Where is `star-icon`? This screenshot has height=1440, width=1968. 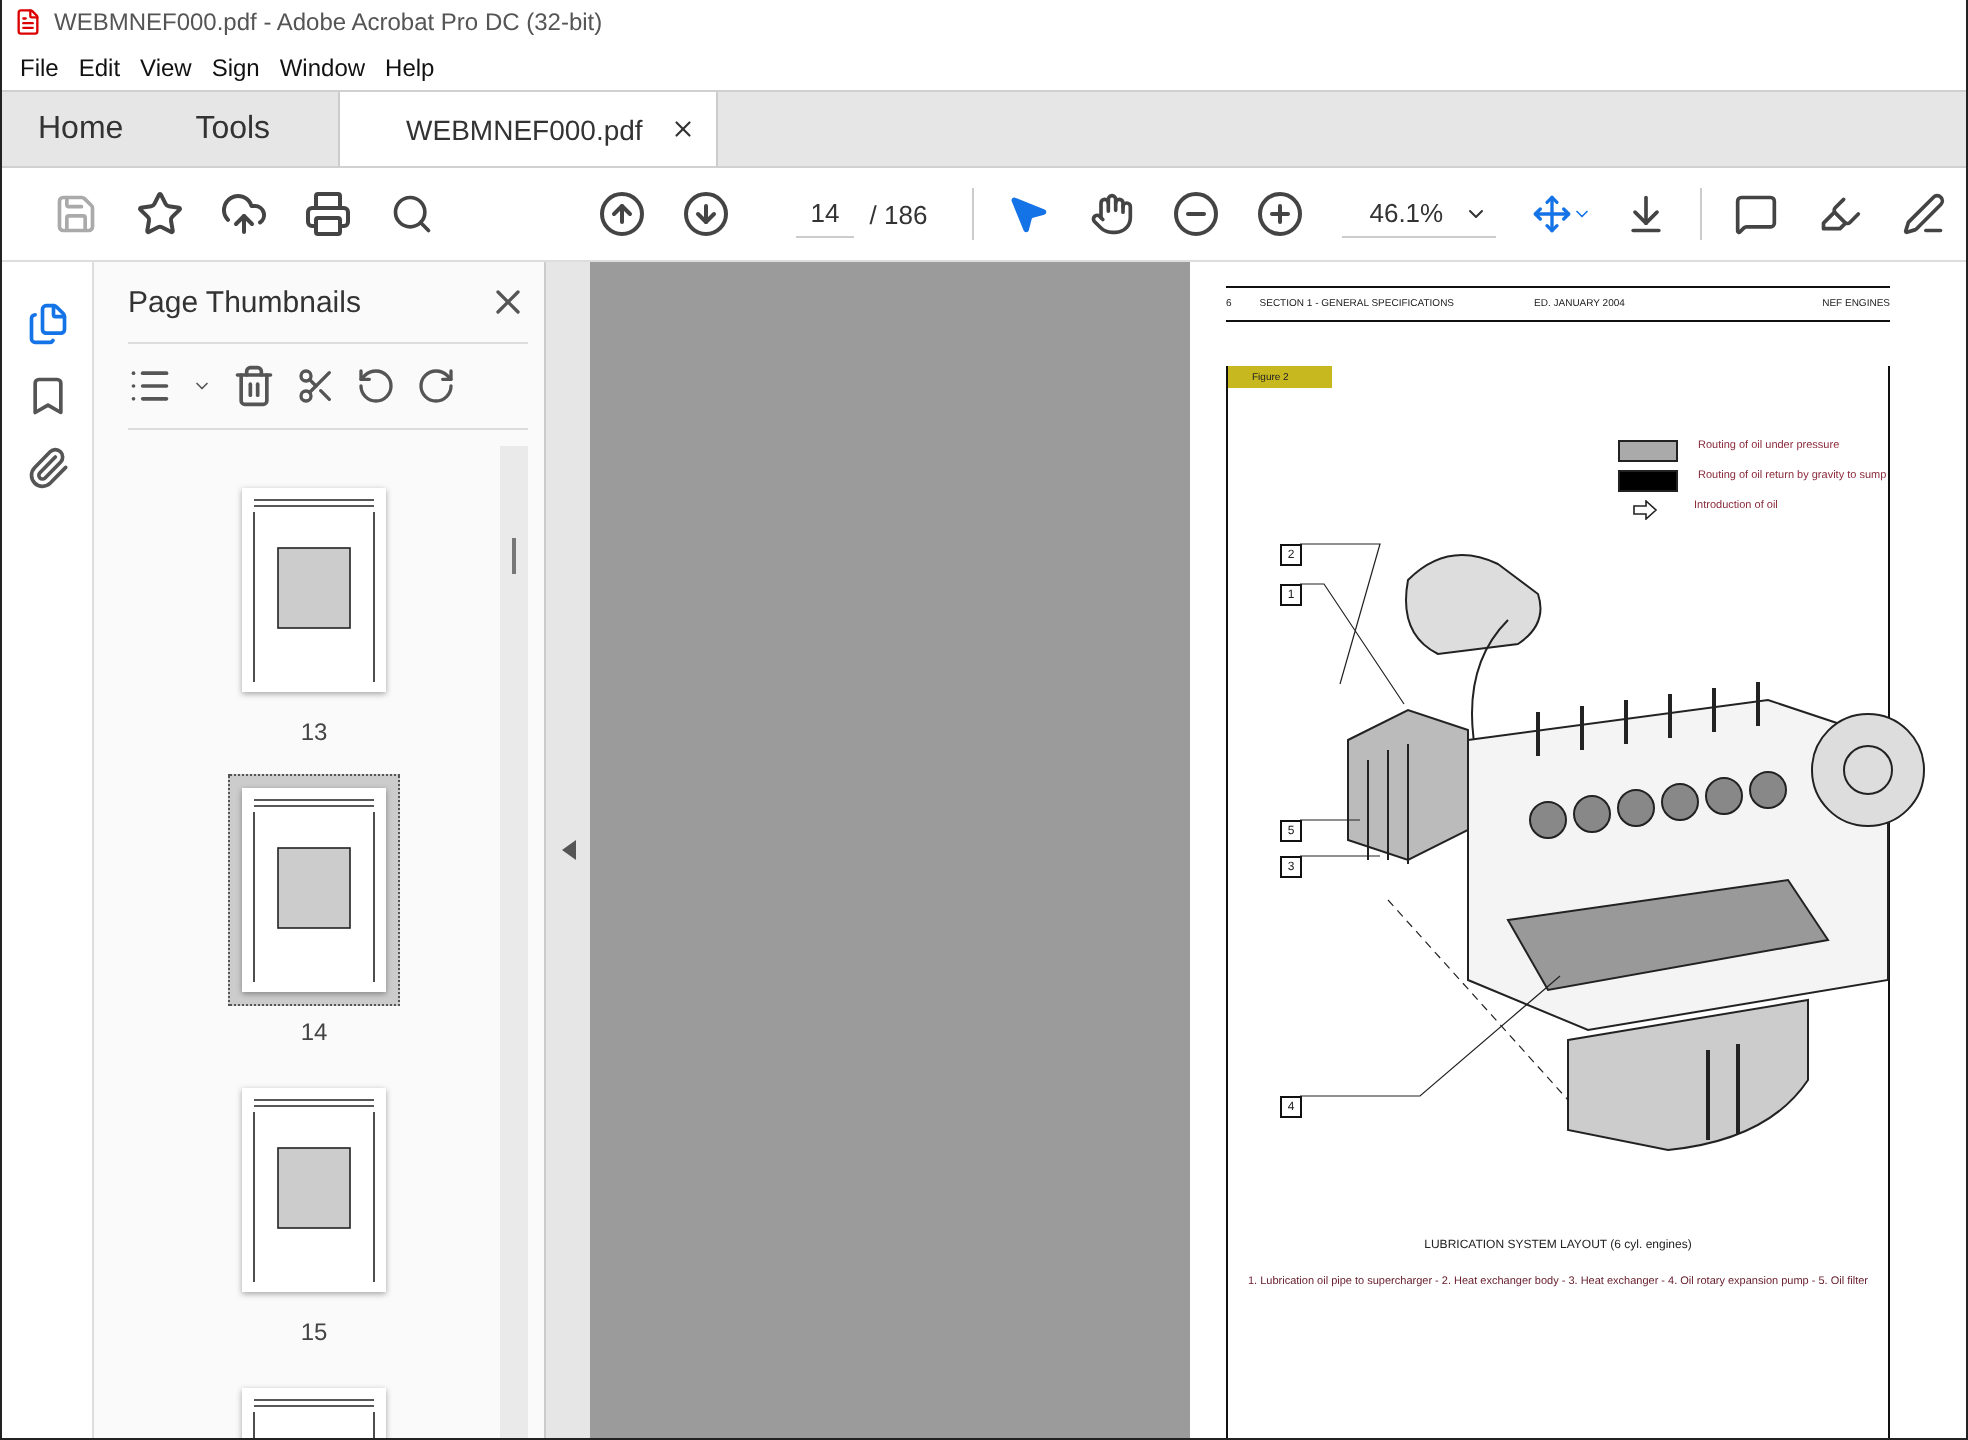 star-icon is located at coordinates (160, 214).